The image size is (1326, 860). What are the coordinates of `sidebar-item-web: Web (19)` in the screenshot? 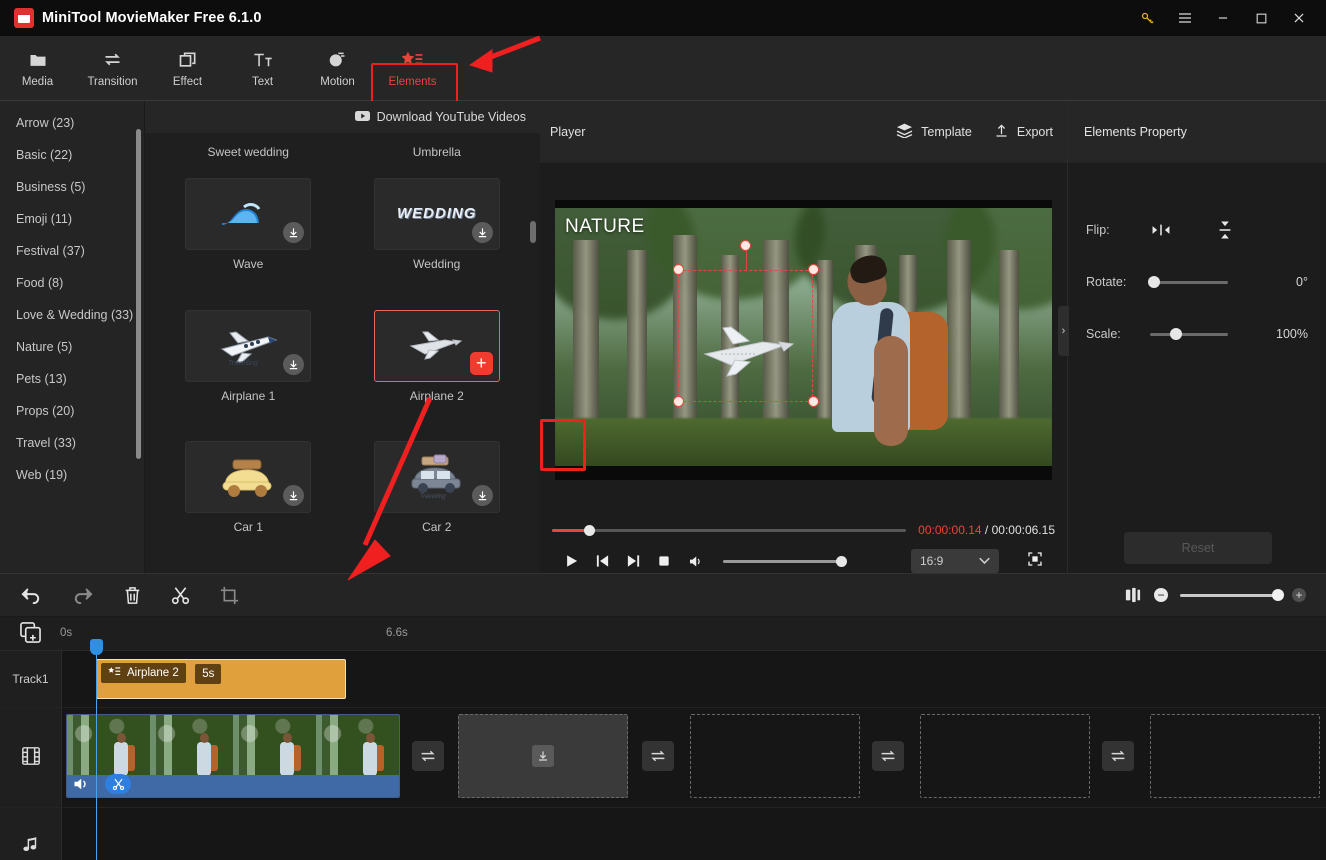 It's located at (72, 475).